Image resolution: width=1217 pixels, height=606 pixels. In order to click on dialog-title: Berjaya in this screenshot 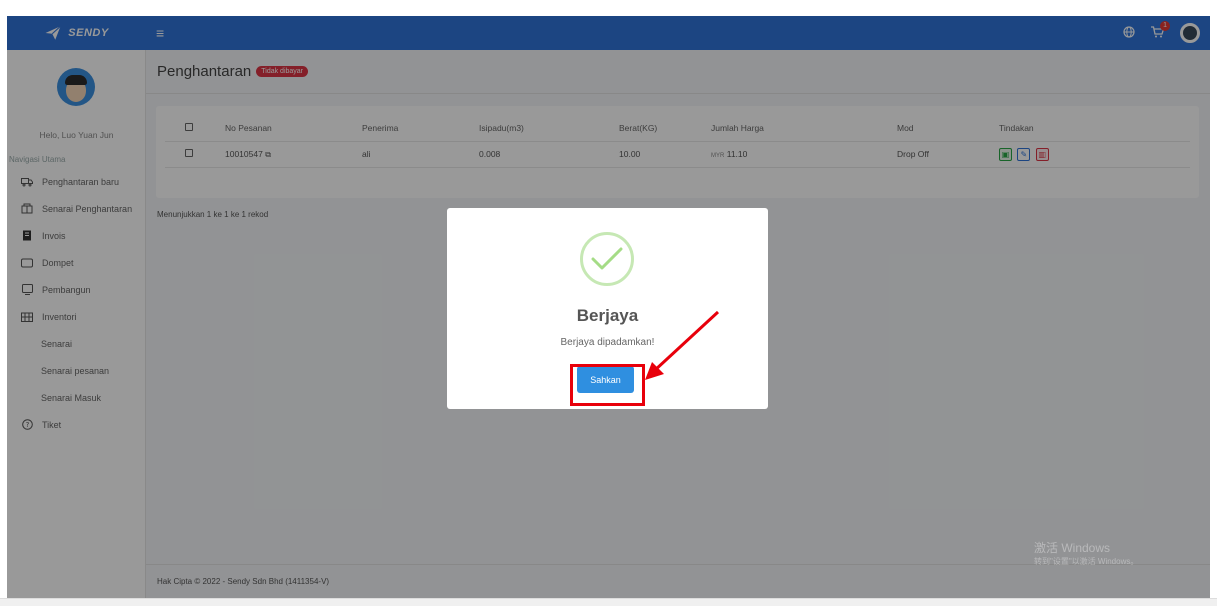, I will do `click(607, 315)`.